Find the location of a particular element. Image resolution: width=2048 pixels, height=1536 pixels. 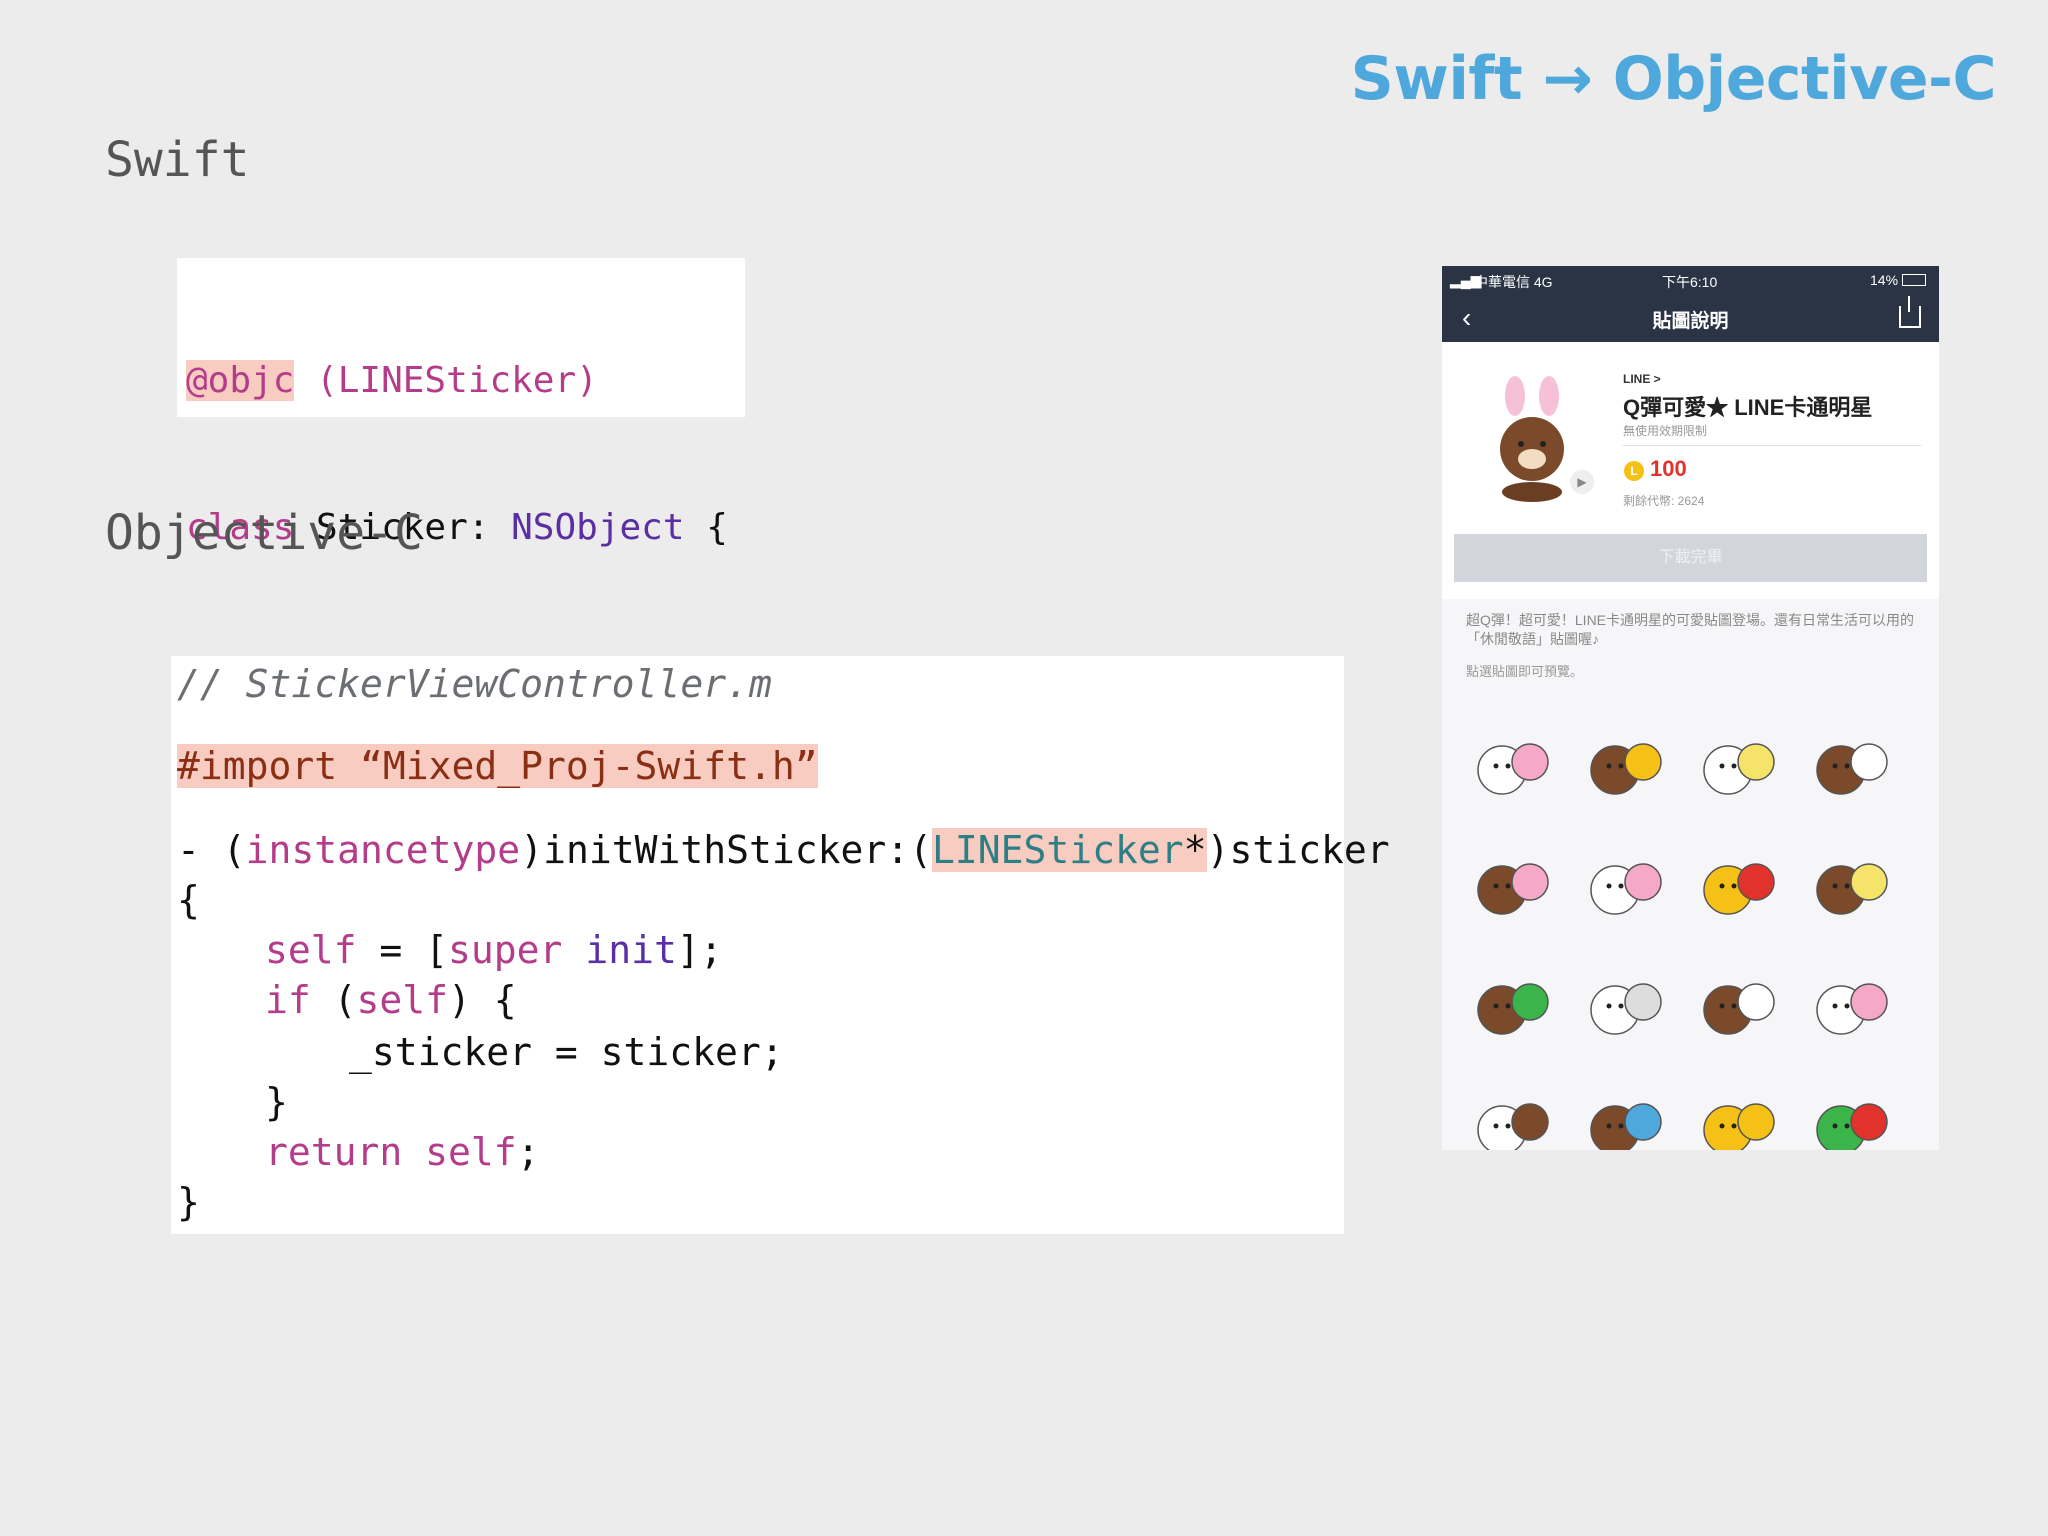

self-keyword: self is located at coordinates (311, 950).